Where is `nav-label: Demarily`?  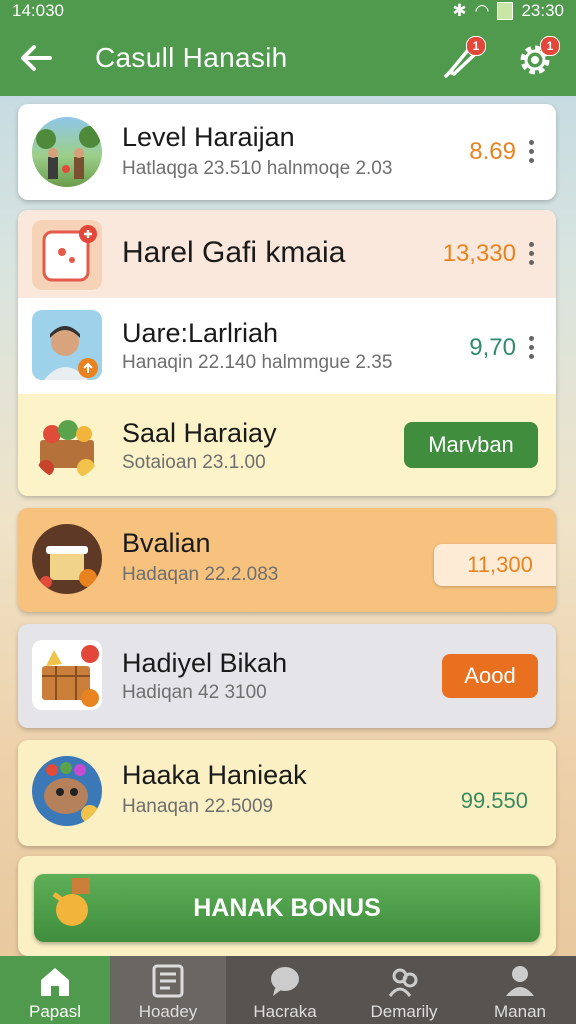 nav-label: Demarily is located at coordinates (404, 1011).